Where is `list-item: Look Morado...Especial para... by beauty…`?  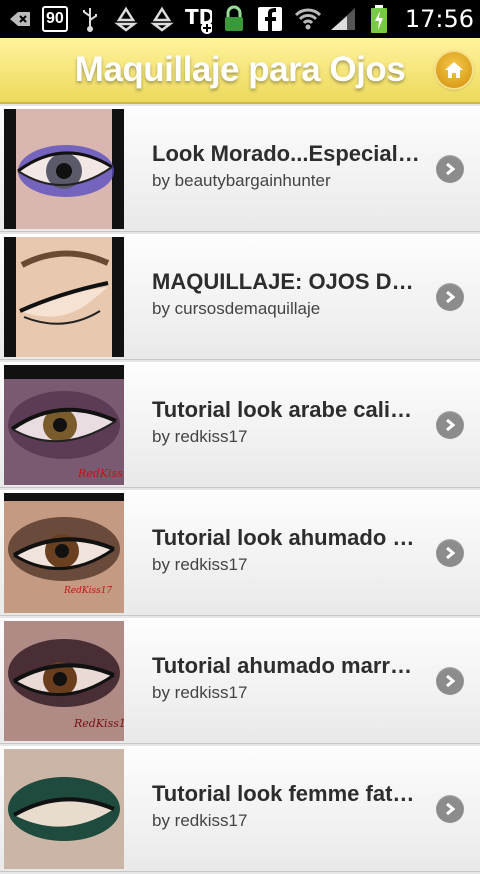 list-item: Look Morado...Especial para... by beauty… is located at coordinates (240, 169).